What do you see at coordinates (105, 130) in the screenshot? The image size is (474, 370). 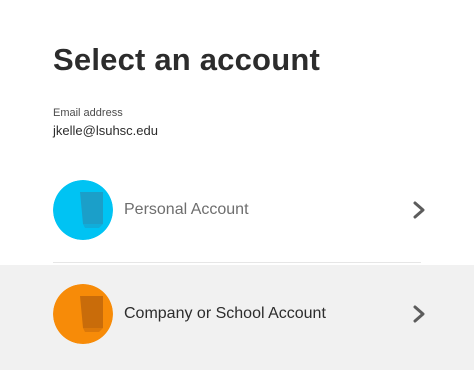 I see `email-value: jkelle@lsuhsc.edu` at bounding box center [105, 130].